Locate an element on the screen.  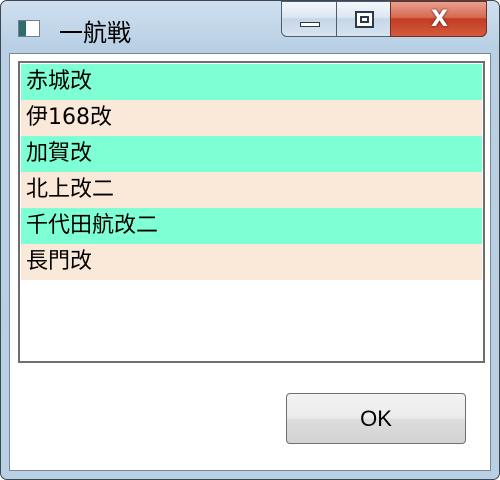
maximize-button is located at coordinates (363, 19).